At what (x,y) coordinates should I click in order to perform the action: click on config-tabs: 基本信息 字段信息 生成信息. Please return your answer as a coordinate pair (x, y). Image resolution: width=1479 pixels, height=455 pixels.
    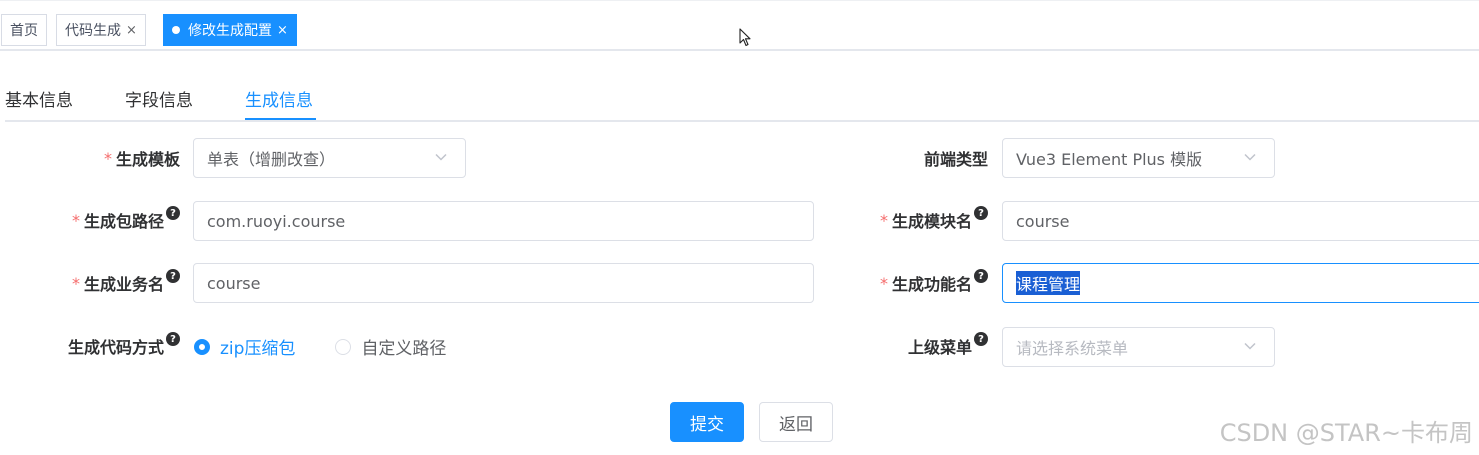
    Looking at the image, I should click on (742, 101).